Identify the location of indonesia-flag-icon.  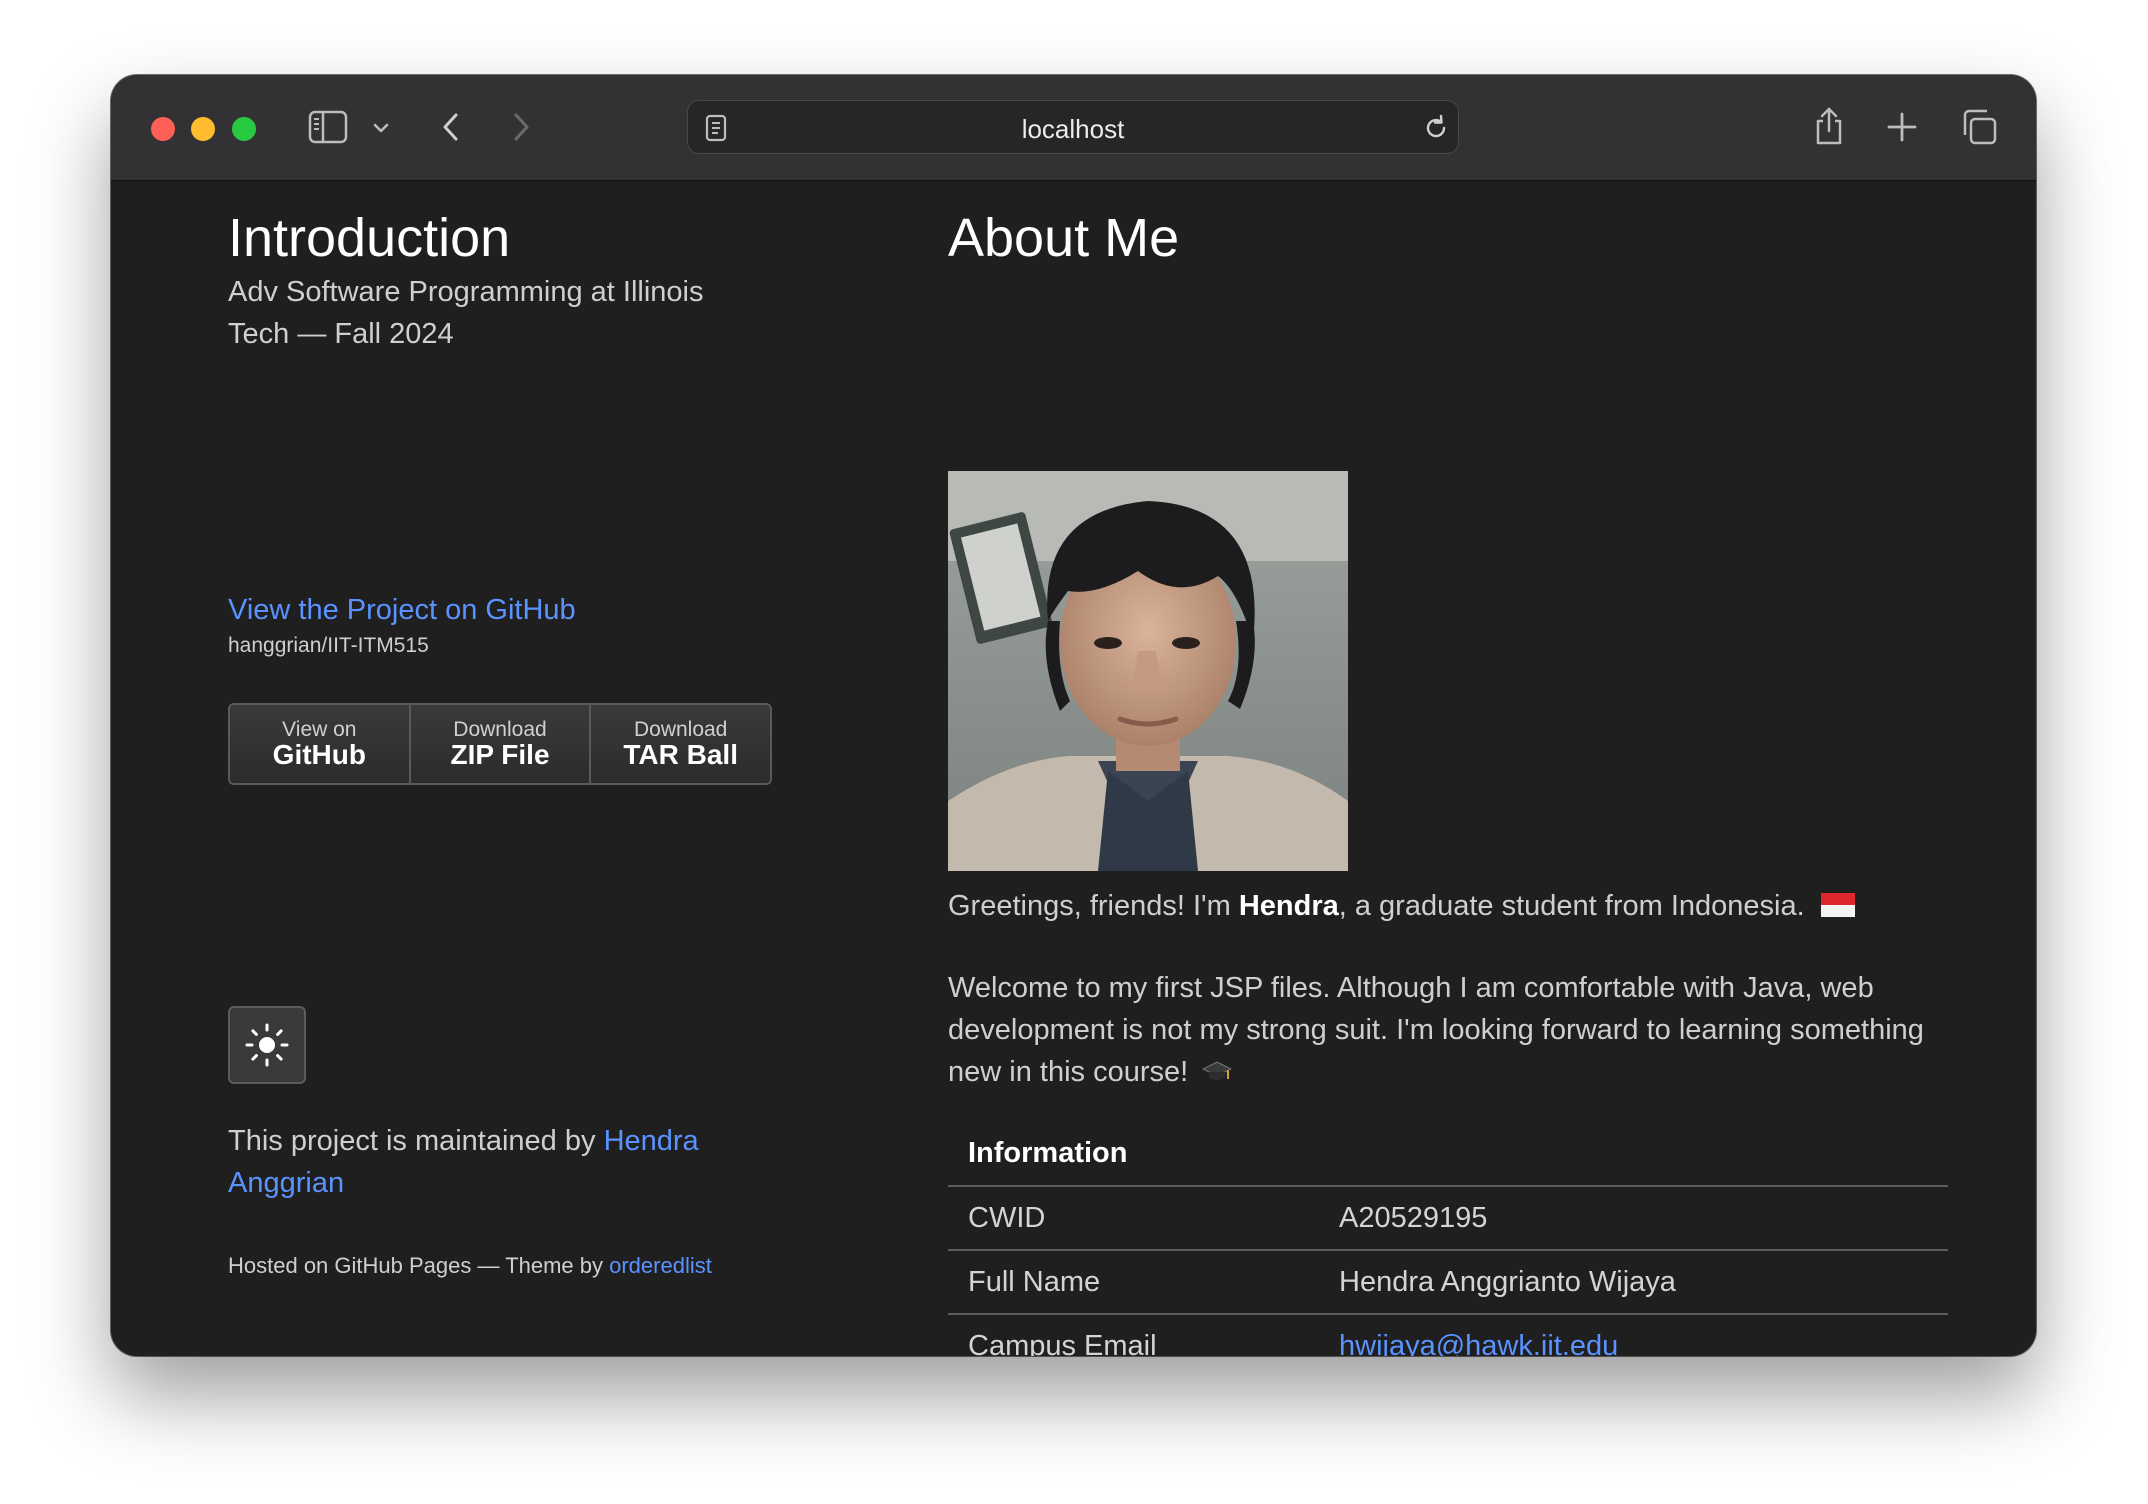
(1837, 905).